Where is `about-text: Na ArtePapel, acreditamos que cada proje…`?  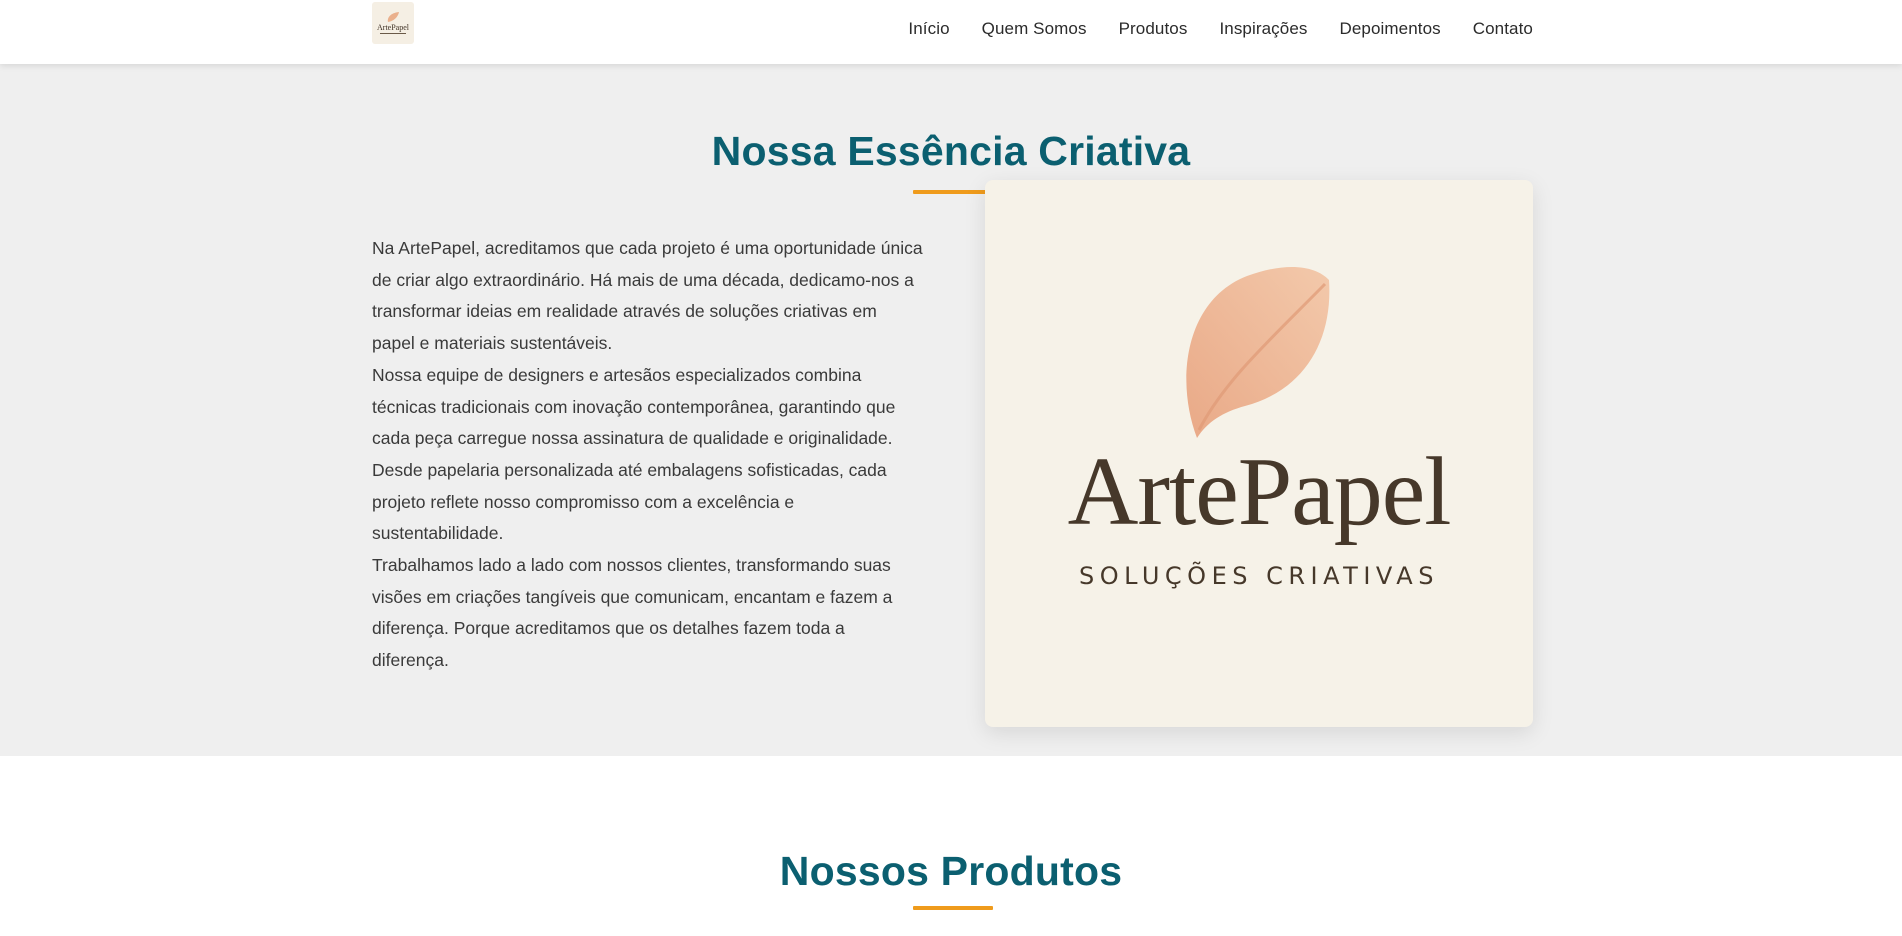
about-text: Na ArtePapel, acreditamos que cada proje… is located at coordinates (648, 455).